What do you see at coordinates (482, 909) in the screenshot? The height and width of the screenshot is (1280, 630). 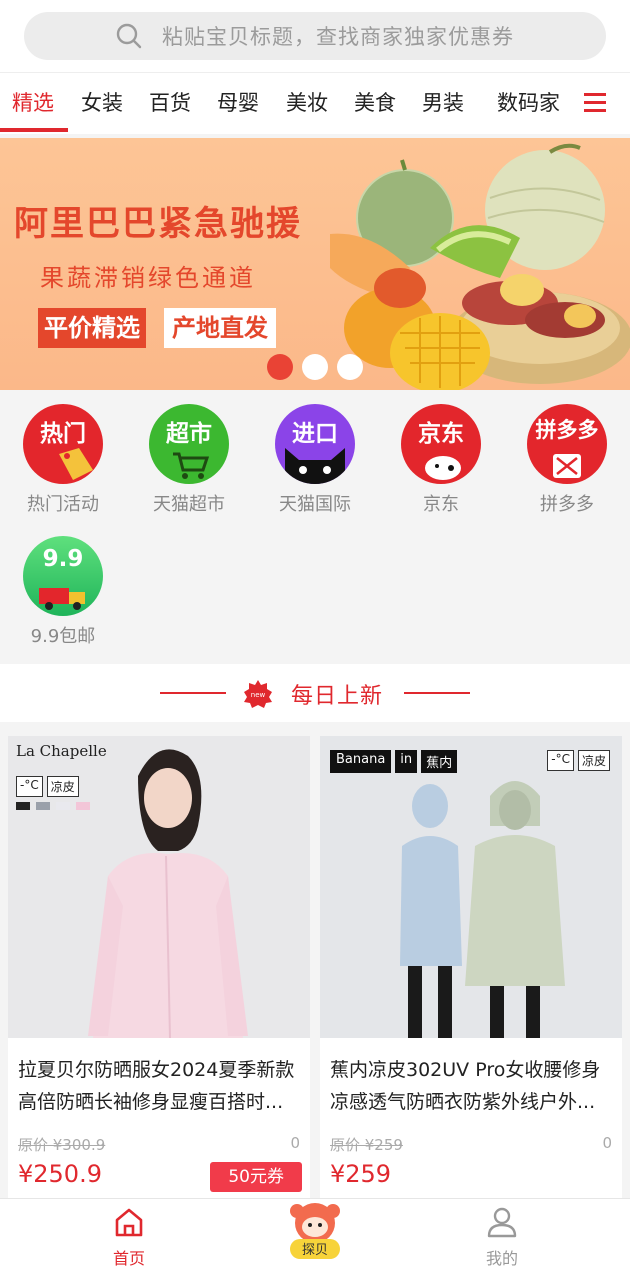 I see `mannequin-photo` at bounding box center [482, 909].